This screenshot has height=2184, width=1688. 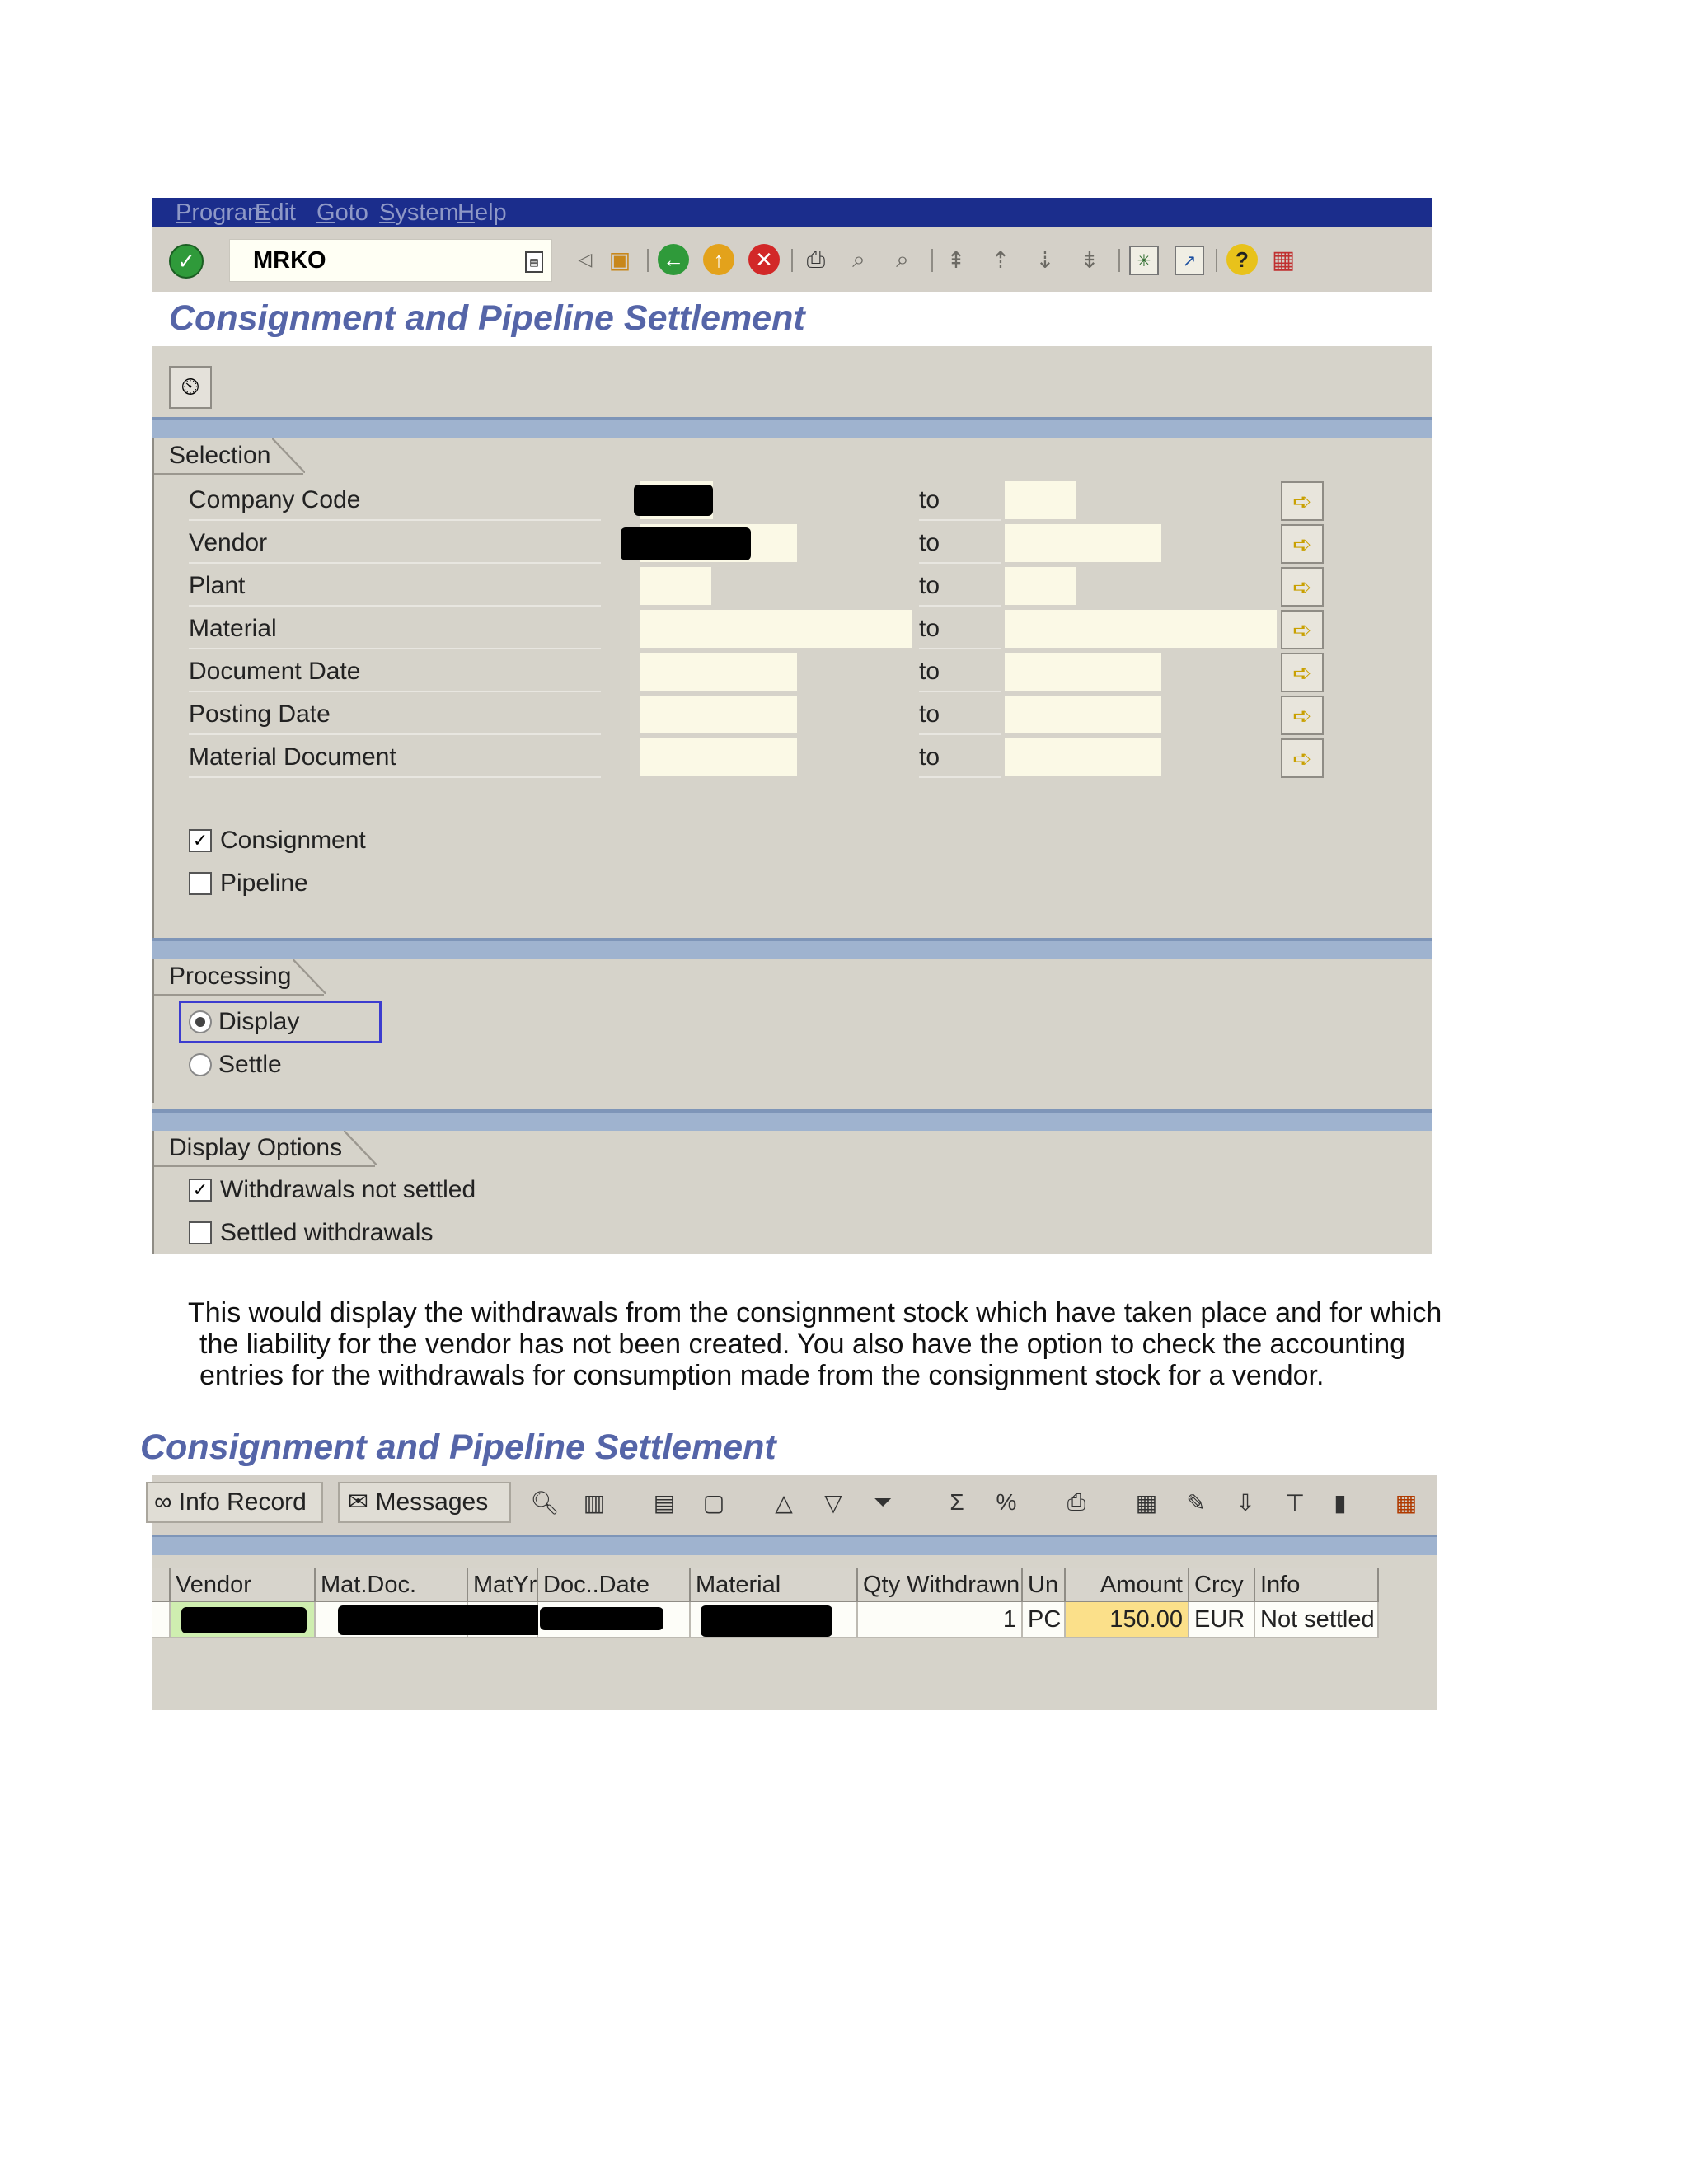 What do you see at coordinates (190, 387) in the screenshot?
I see `execute-icon: ⏲` at bounding box center [190, 387].